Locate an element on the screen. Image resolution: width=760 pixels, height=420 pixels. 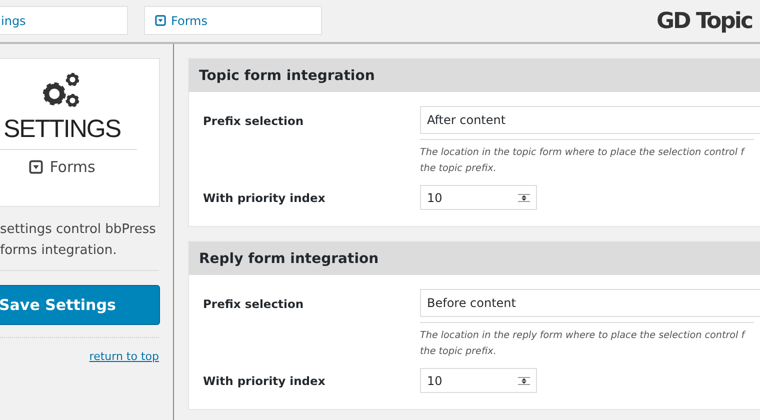
field-description: The location in the reply form where to place the selection control f the topic prefix. is located at coordinates (587, 341).